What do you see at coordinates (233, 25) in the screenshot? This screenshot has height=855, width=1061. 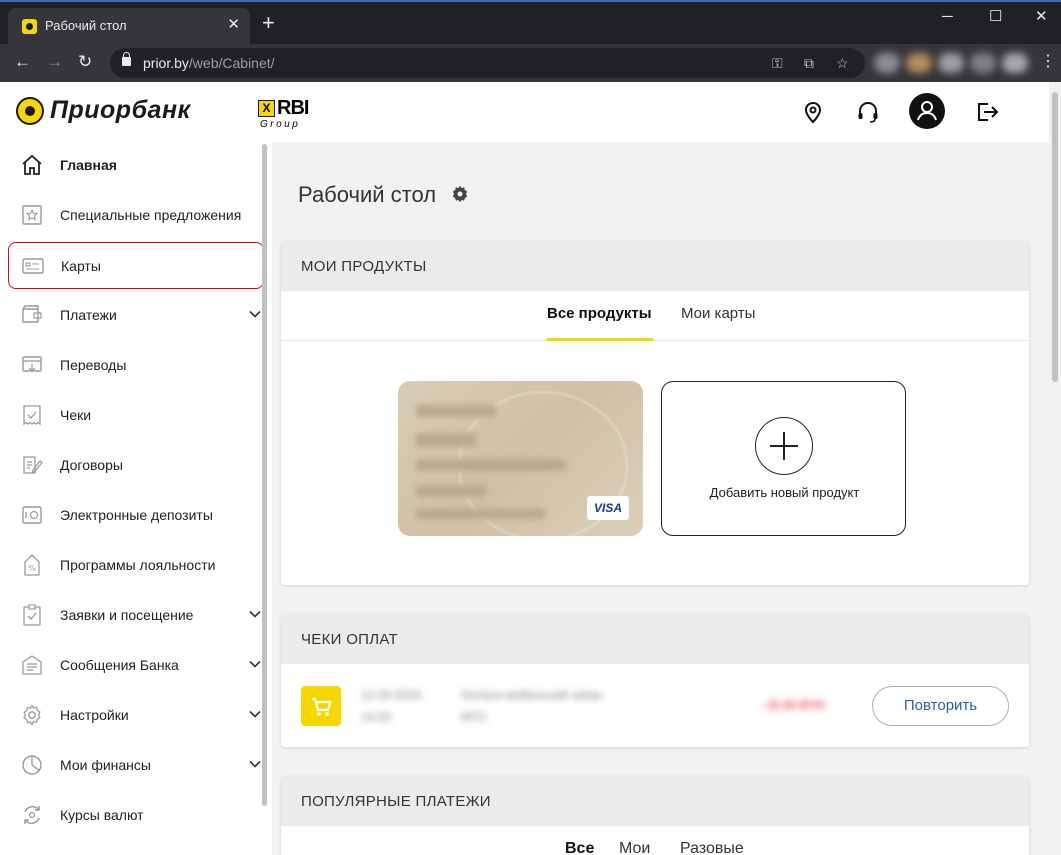 I see `tab-close-icon: ✕` at bounding box center [233, 25].